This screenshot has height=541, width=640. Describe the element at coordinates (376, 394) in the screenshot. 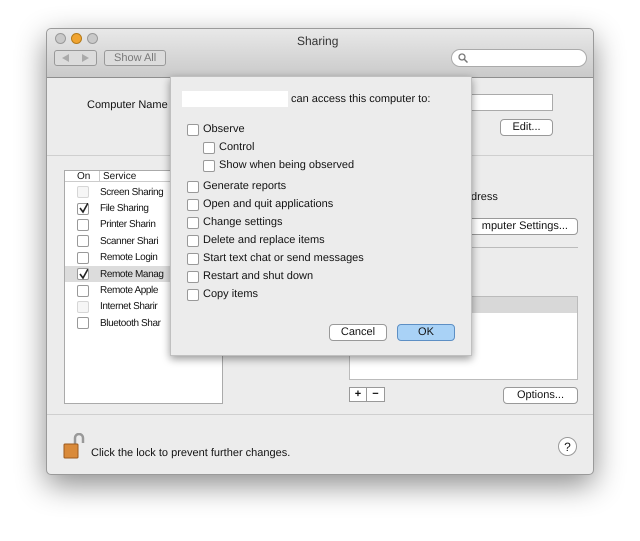

I see `remove-button: −` at that location.